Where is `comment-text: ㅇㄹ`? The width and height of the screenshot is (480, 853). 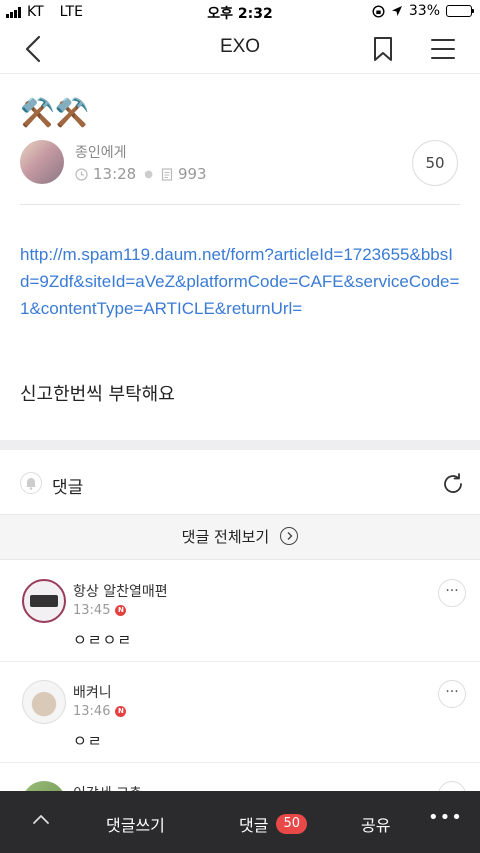
comment-text: ㅇㄹ is located at coordinates (88, 741).